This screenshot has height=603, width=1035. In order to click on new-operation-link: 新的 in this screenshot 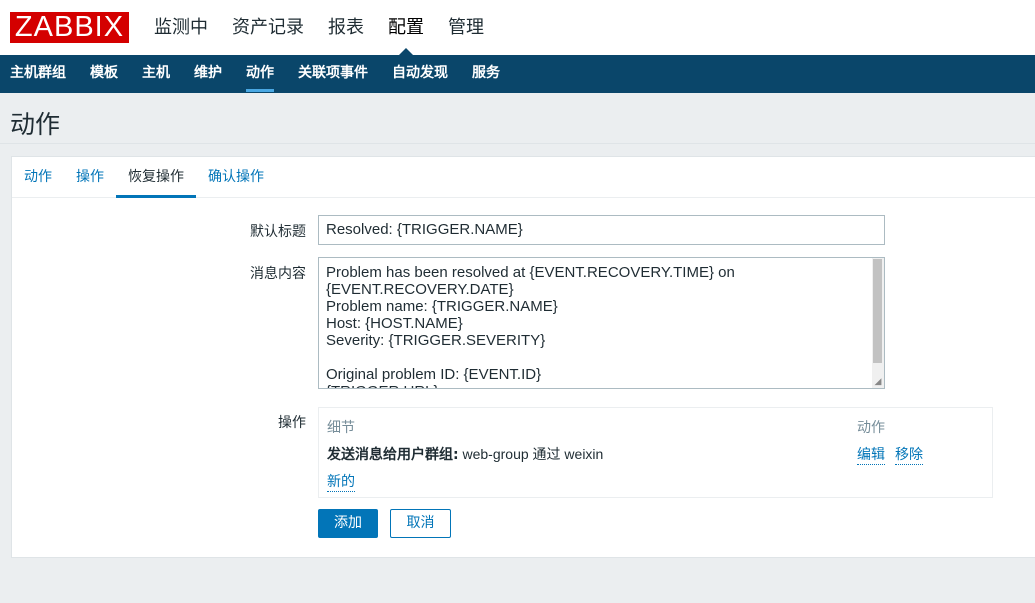, I will do `click(341, 481)`.